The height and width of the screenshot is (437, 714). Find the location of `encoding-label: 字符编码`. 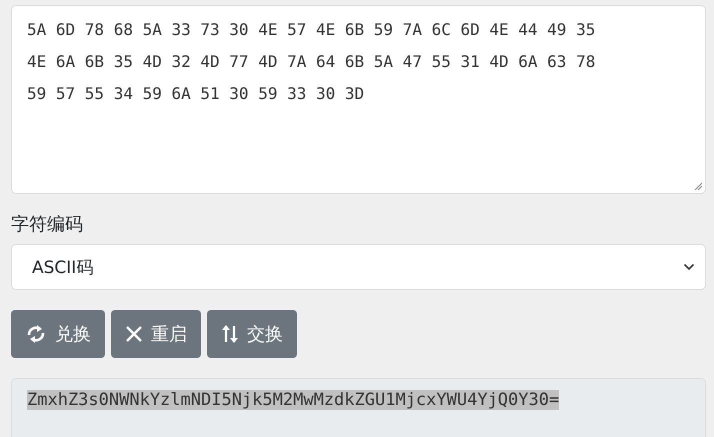

encoding-label: 字符编码 is located at coordinates (47, 225).